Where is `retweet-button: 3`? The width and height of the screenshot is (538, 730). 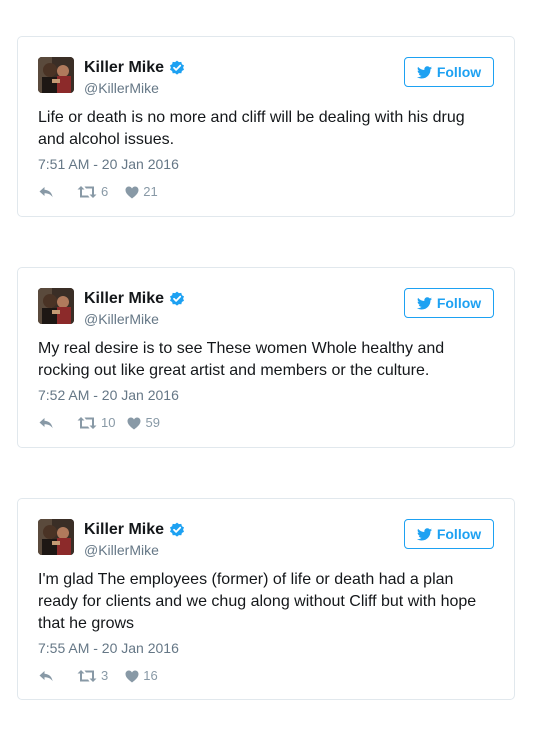
retweet-button: 3 is located at coordinates (92, 676).